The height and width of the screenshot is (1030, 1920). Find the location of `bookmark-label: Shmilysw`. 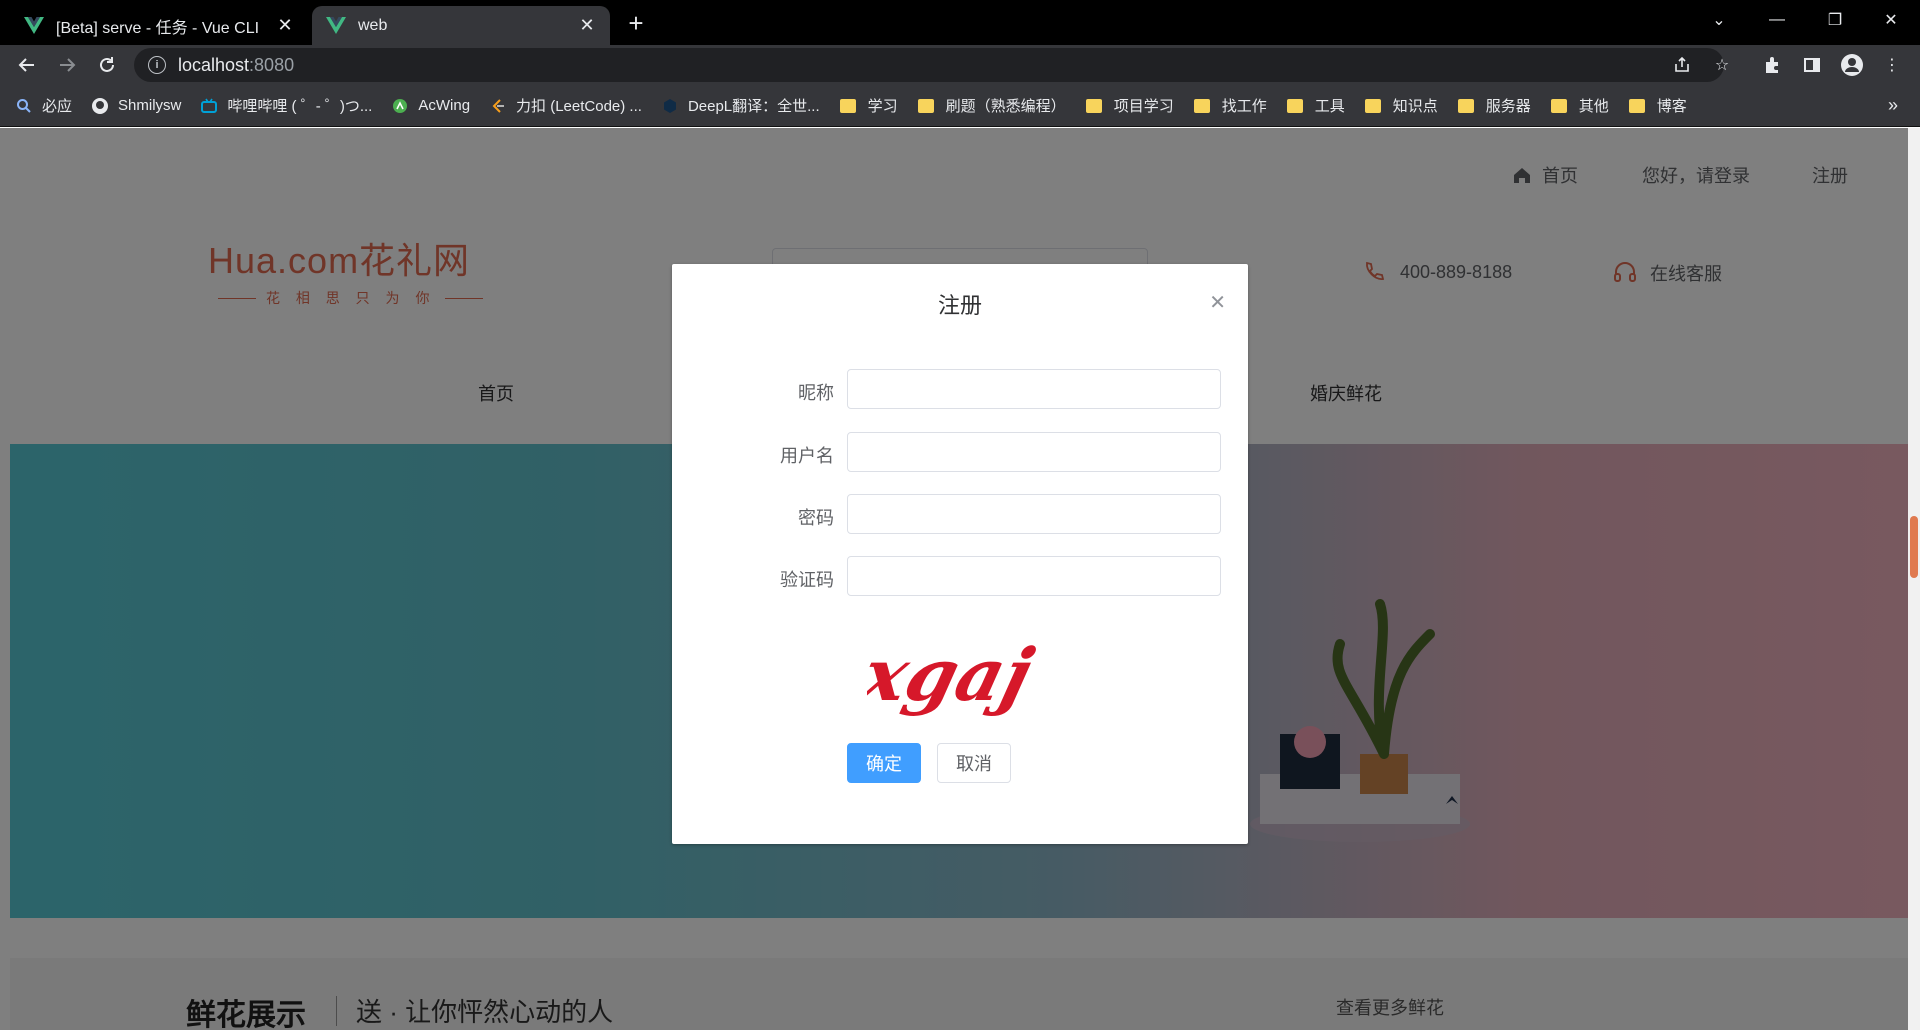

bookmark-label: Shmilysw is located at coordinates (150, 105).